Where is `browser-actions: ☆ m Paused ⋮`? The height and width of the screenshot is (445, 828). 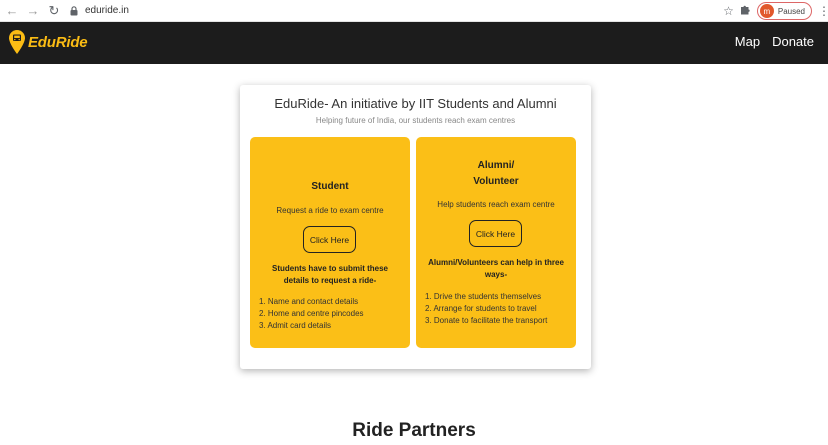 browser-actions: ☆ m Paused ⋮ is located at coordinates (775, 11).